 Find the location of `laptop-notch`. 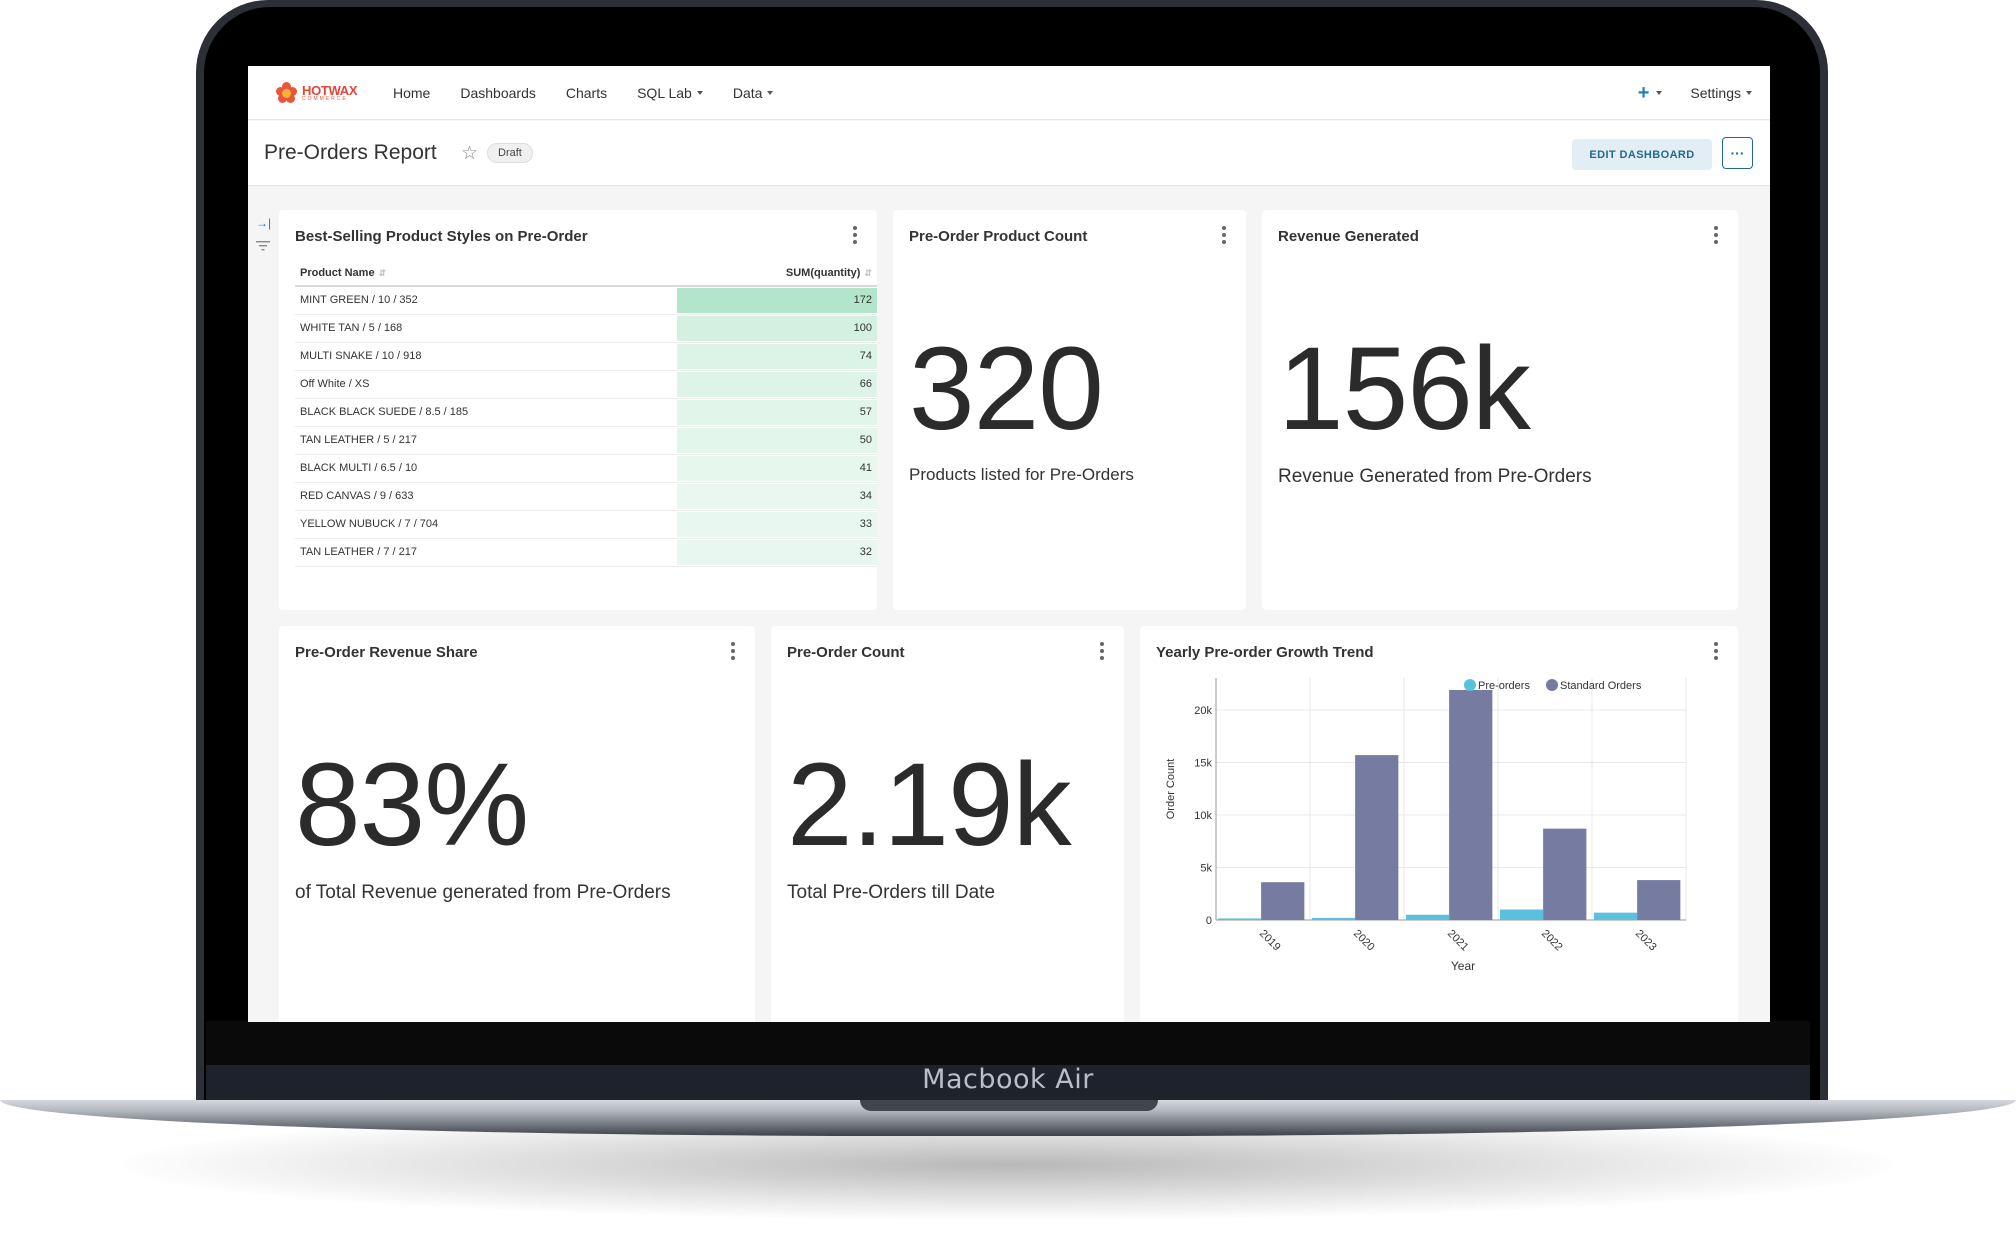

laptop-notch is located at coordinates (1009, 1105).